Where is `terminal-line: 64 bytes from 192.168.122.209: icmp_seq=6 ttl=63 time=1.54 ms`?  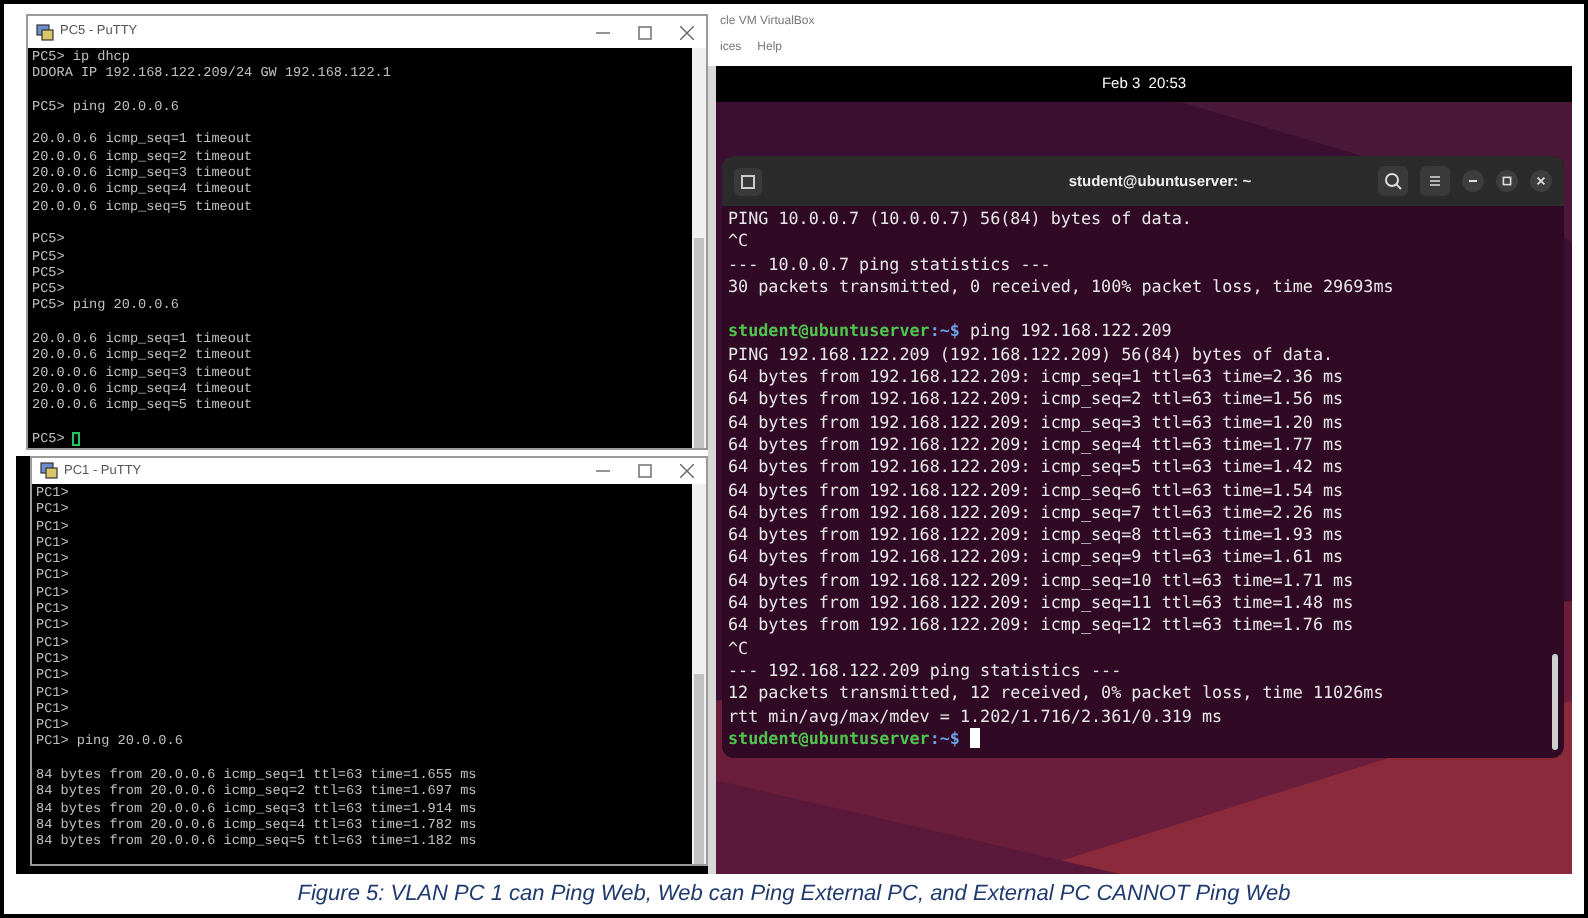 terminal-line: 64 bytes from 192.168.122.209: icmp_seq=6 ttl=63 time=1.54 ms is located at coordinates (1036, 490).